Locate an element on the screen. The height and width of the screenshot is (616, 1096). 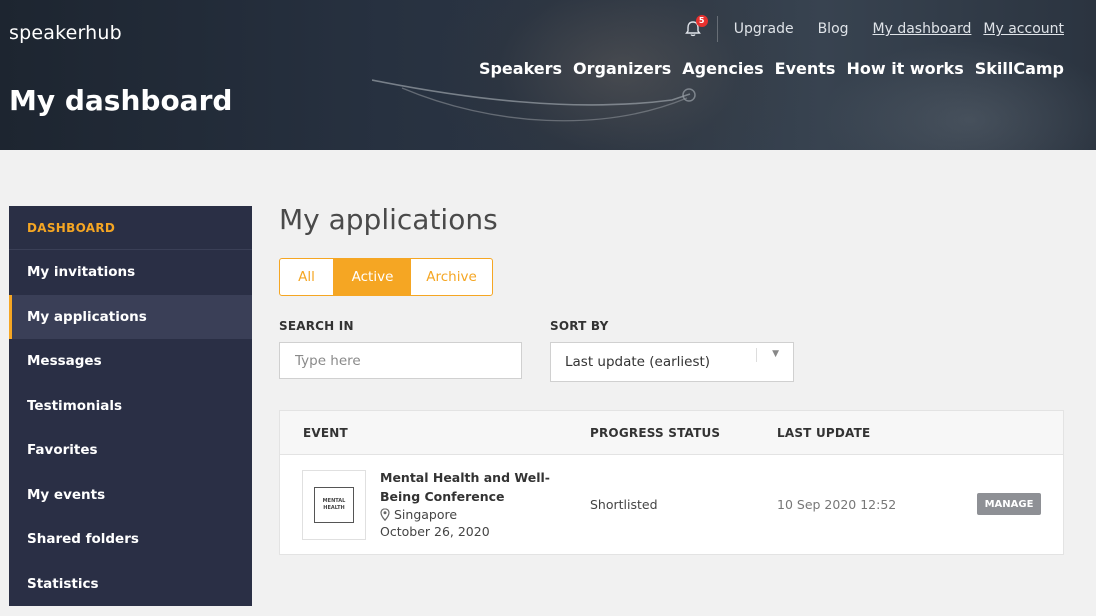
event-date: October 26, 2020 is located at coordinates (435, 531).